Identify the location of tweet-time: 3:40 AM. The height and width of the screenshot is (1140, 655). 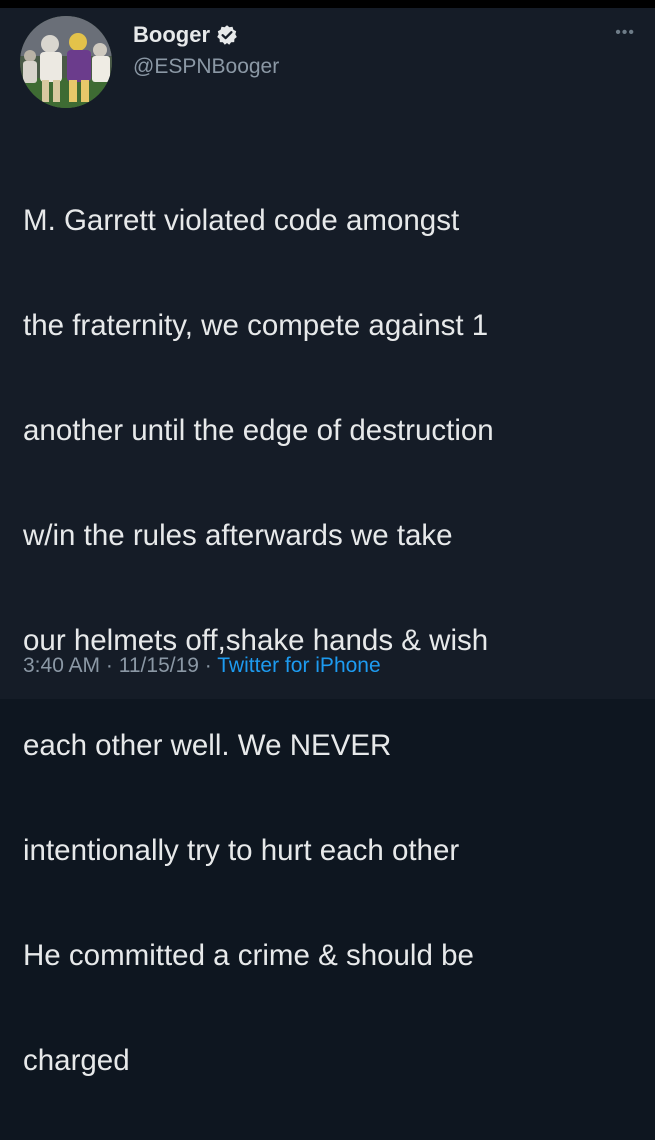
(61, 665).